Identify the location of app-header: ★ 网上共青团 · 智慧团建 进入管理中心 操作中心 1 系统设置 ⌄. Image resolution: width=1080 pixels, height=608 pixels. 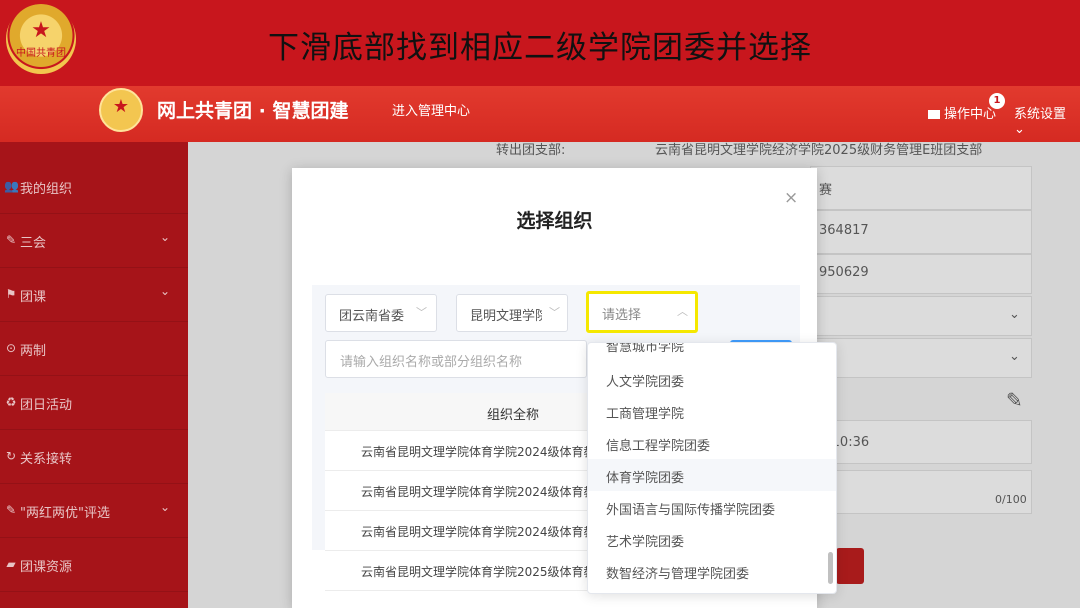
(540, 114).